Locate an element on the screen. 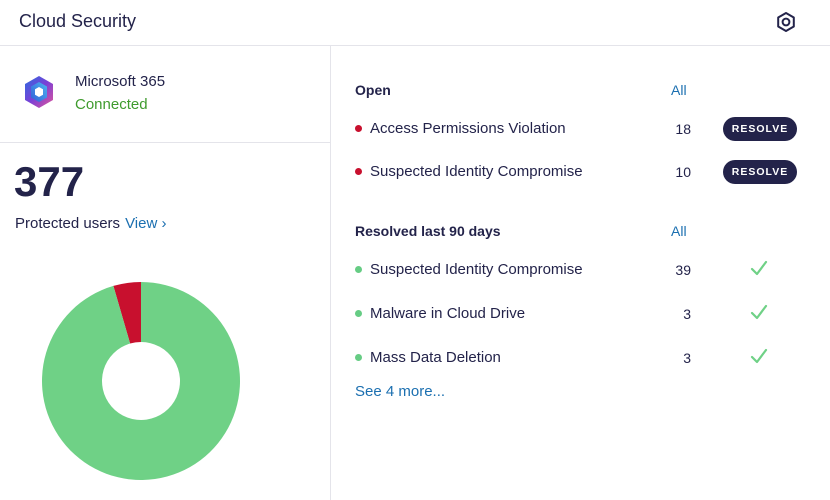 Image resolution: width=830 pixels, height=500 pixels. open-all-link: All is located at coordinates (679, 90).